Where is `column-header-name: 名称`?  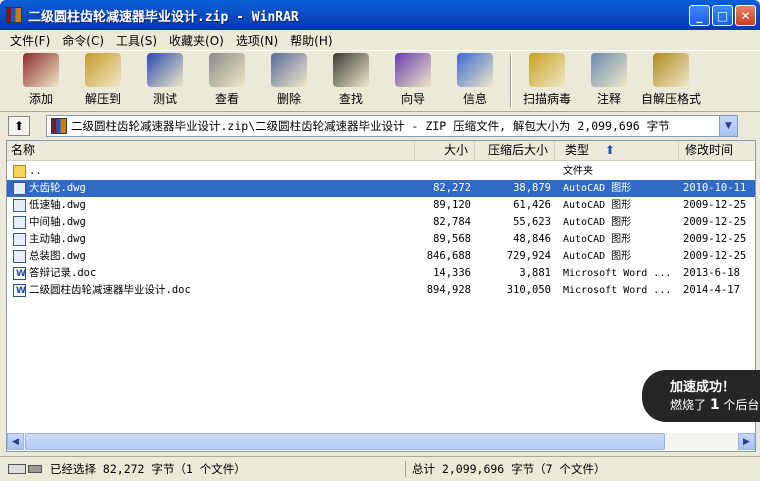 column-header-name: 名称 is located at coordinates (211, 150).